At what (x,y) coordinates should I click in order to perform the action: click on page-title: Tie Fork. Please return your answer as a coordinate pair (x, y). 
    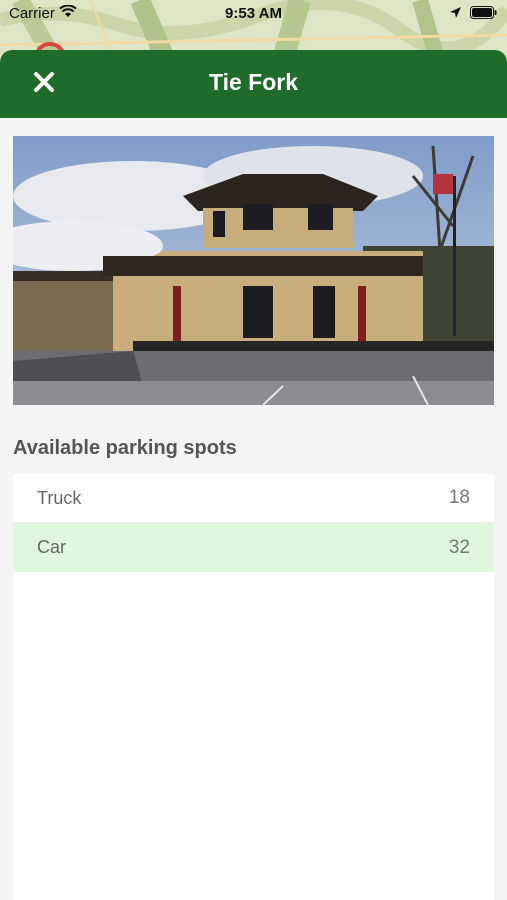
    Looking at the image, I should click on (253, 82).